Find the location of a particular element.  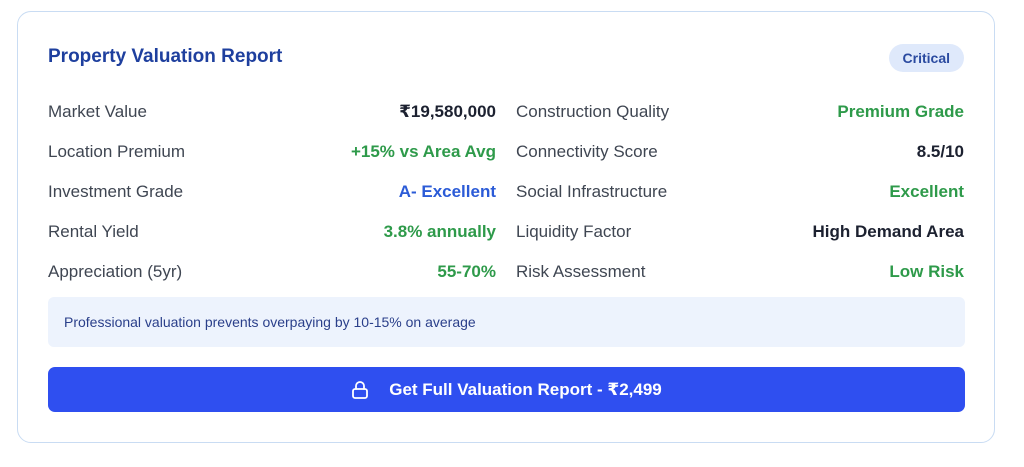

metric-label: Risk Assessment is located at coordinates (581, 271).